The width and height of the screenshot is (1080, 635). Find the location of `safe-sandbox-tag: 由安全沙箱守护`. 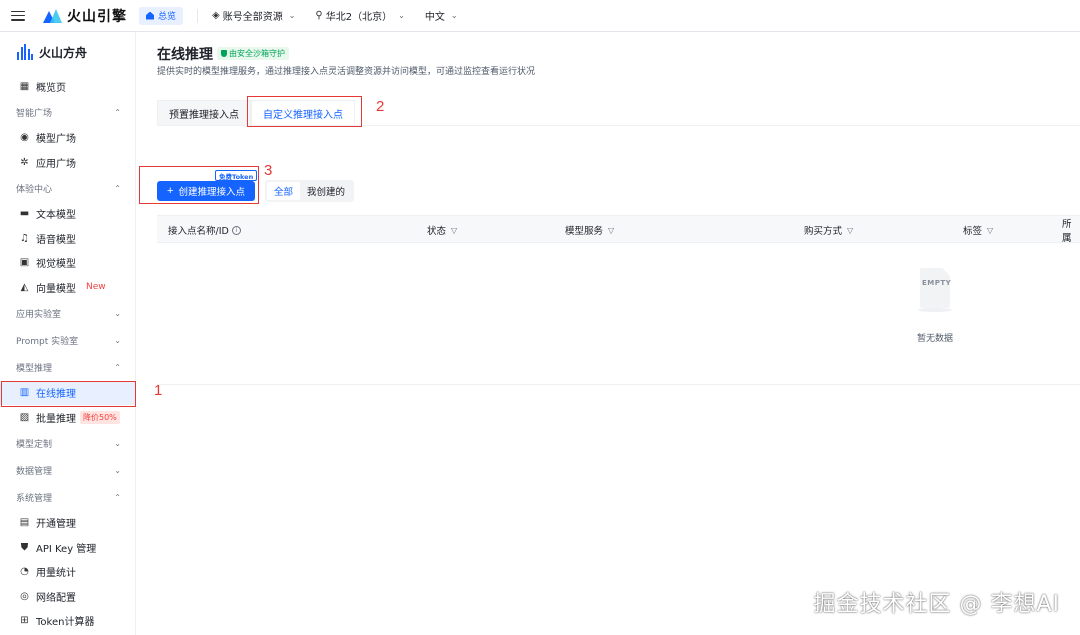

safe-sandbox-tag: 由安全沙箱守护 is located at coordinates (253, 53).